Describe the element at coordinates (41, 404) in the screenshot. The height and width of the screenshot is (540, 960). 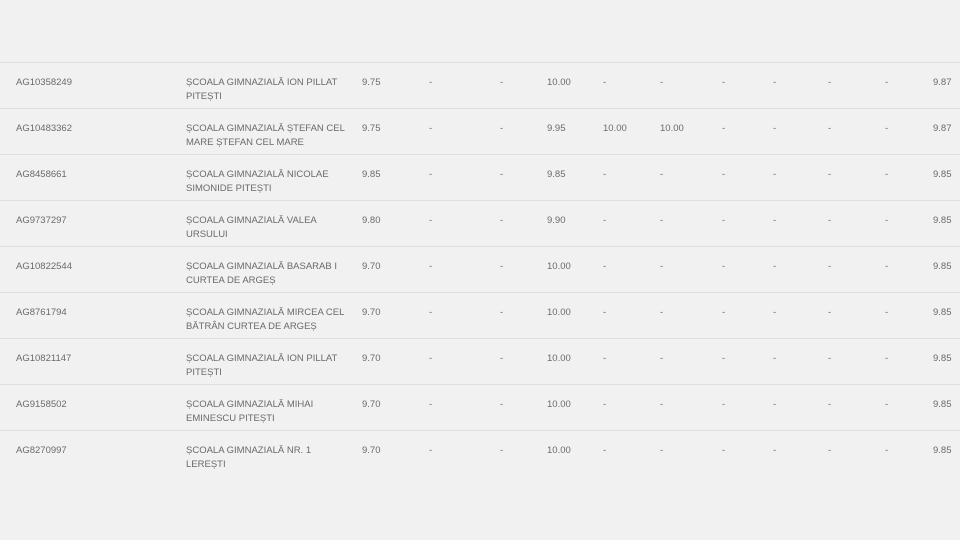
I see `student-code: AG9158502` at that location.